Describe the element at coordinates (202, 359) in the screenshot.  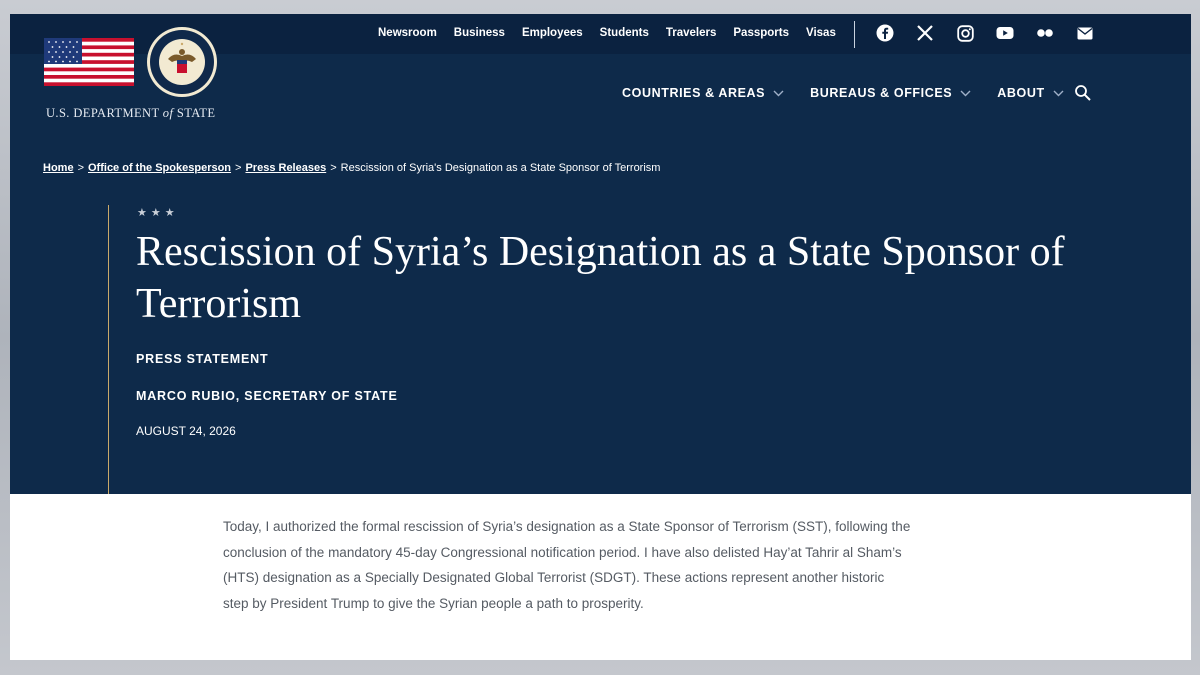
I see `statement-type: PRESS STATEMENT` at that location.